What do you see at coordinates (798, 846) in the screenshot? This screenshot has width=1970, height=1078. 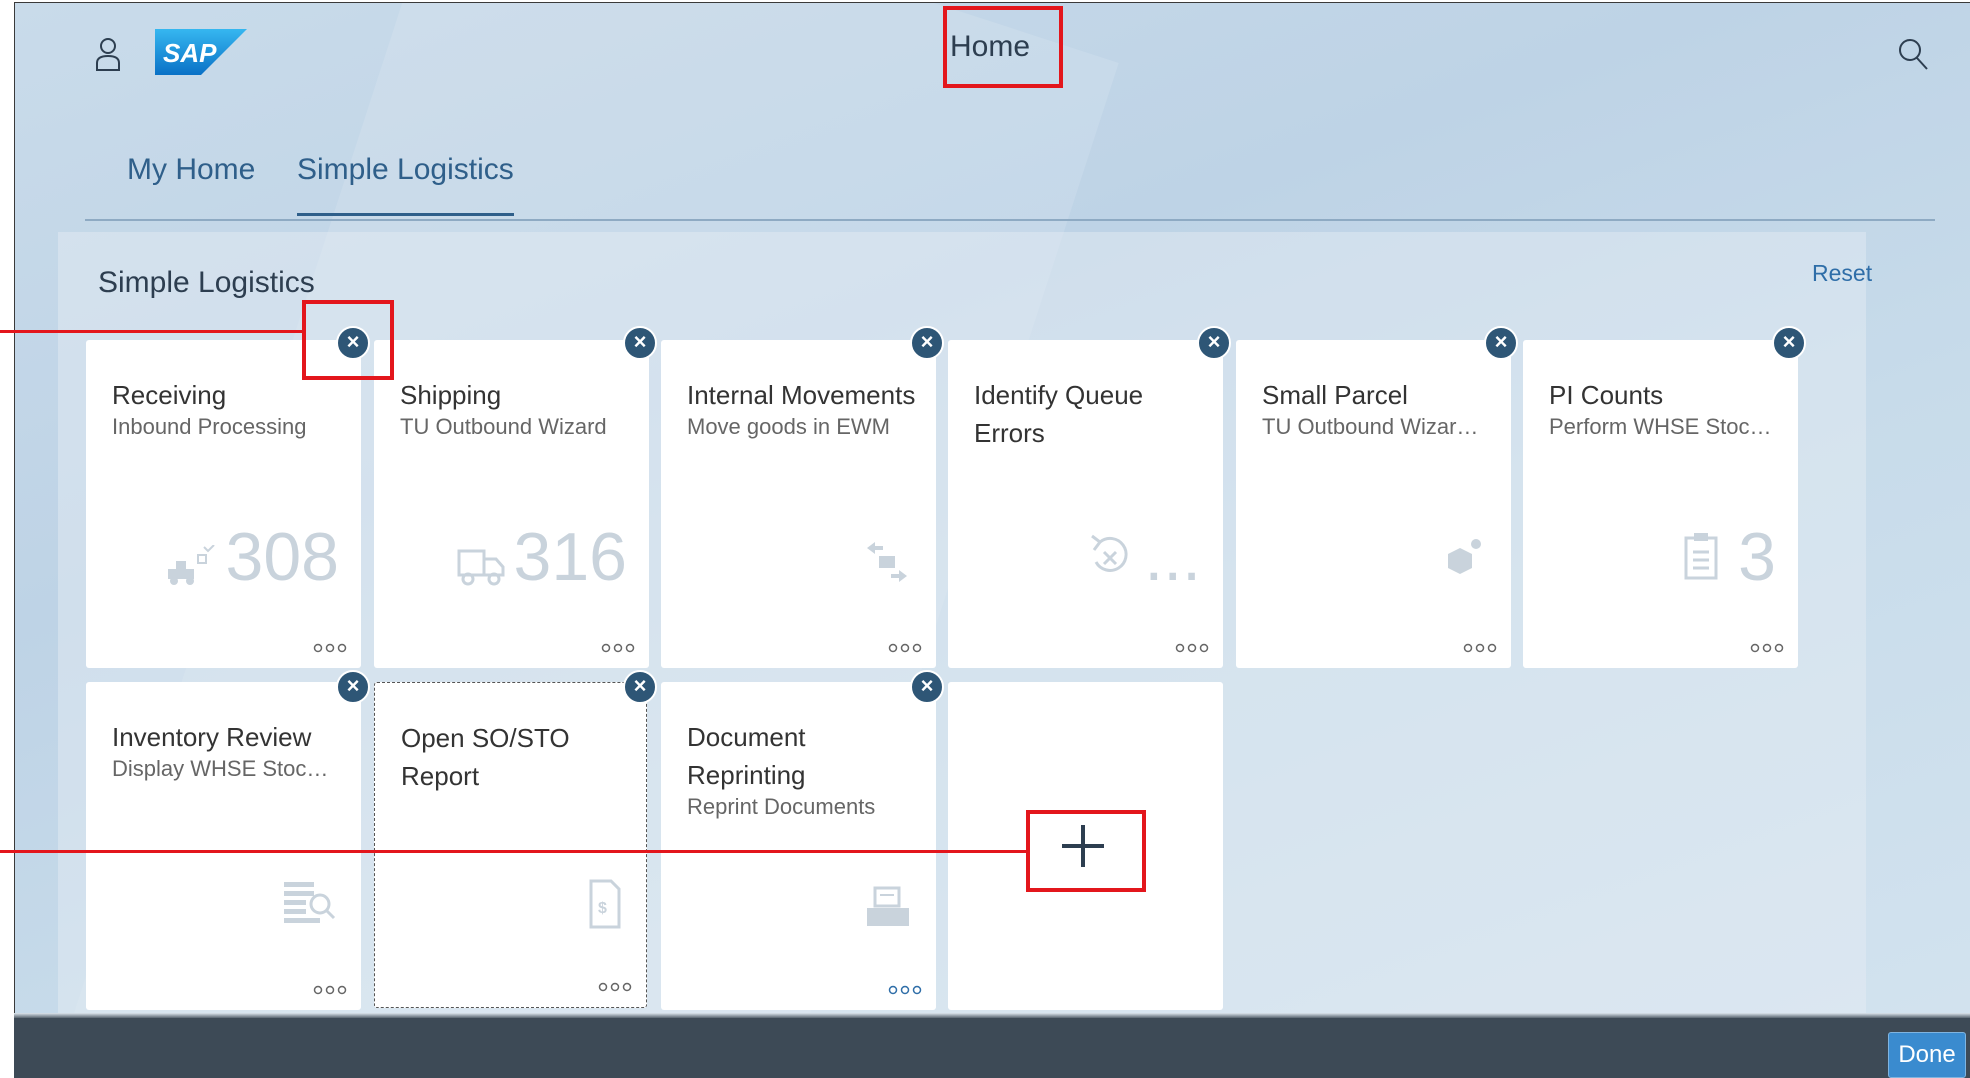 I see `tile-document-reprinting: Document Reprinting Reprint Documents` at bounding box center [798, 846].